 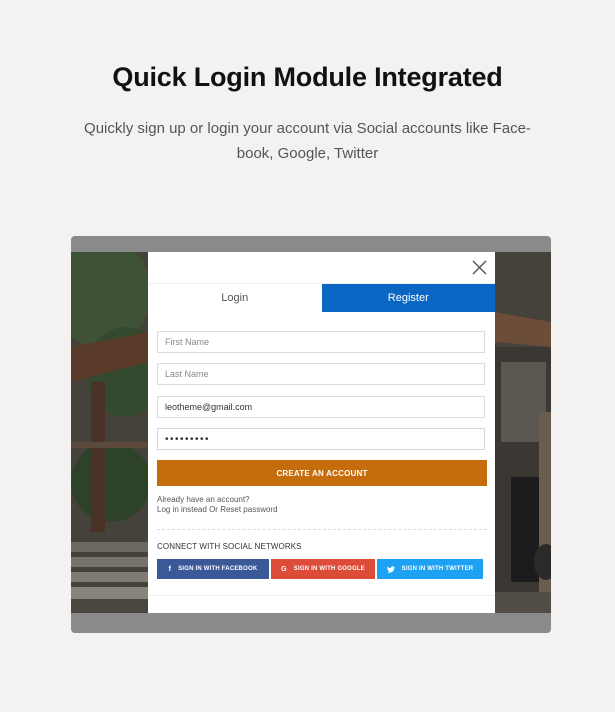 What do you see at coordinates (321, 342) in the screenshot?
I see `first-name-input` at bounding box center [321, 342].